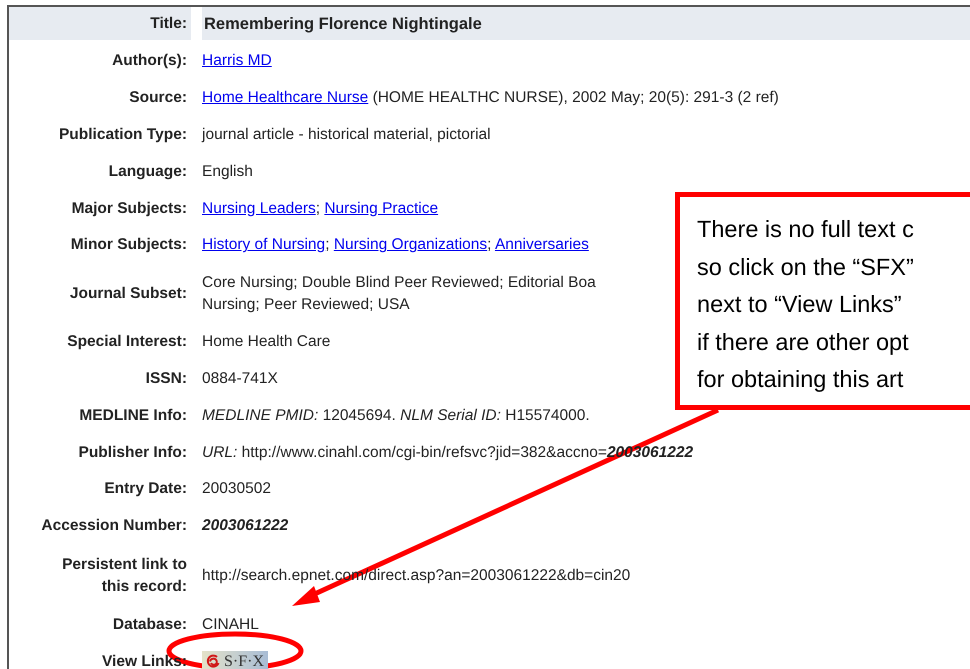  Describe the element at coordinates (165, 378) in the screenshot. I see `field-label: ISSN:` at that location.